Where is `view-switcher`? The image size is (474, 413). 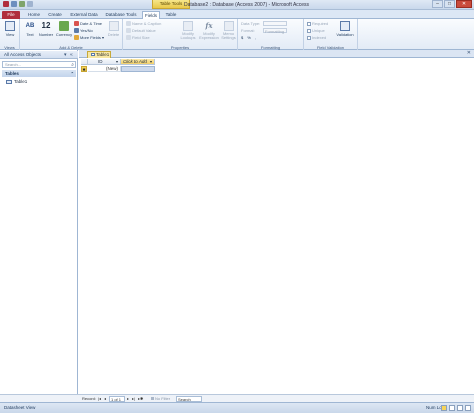
view-switcher is located at coordinates (456, 408).